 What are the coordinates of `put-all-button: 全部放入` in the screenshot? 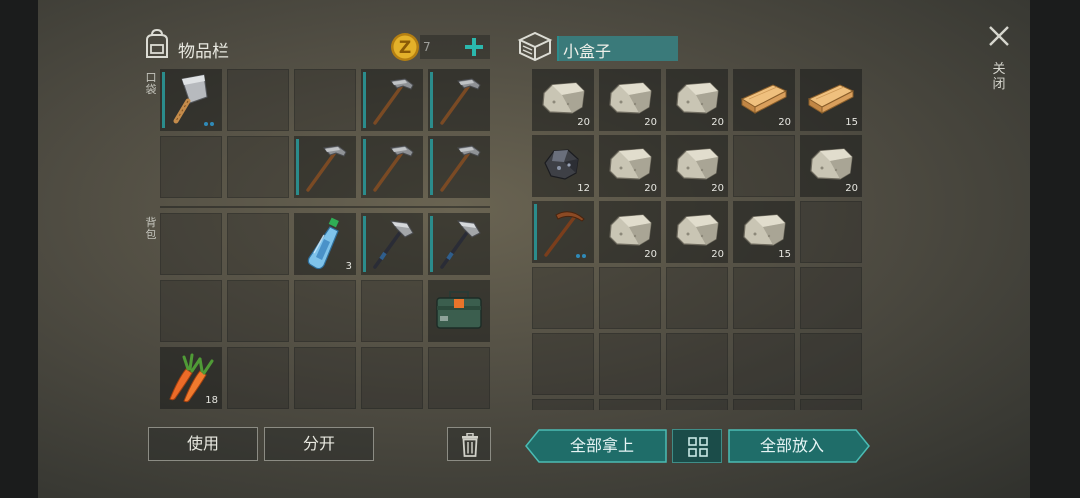 It's located at (799, 446).